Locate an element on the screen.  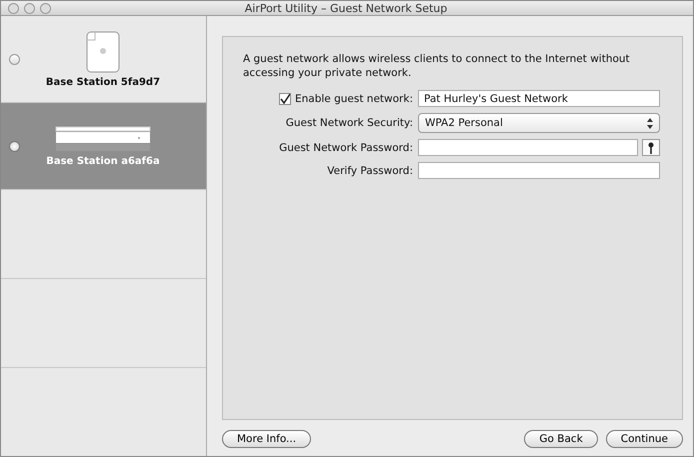
intro-text: A guest network allows wireless clients to connect to the Internet without accessing your private network. is located at coordinates (437, 66).